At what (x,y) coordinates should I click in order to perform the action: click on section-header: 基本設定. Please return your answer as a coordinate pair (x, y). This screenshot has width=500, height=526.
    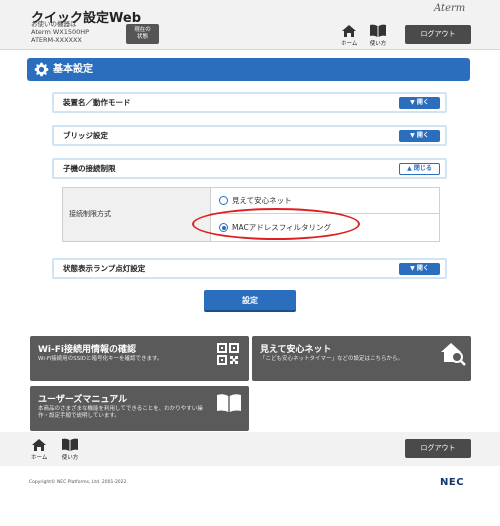
    Looking at the image, I should click on (248, 69).